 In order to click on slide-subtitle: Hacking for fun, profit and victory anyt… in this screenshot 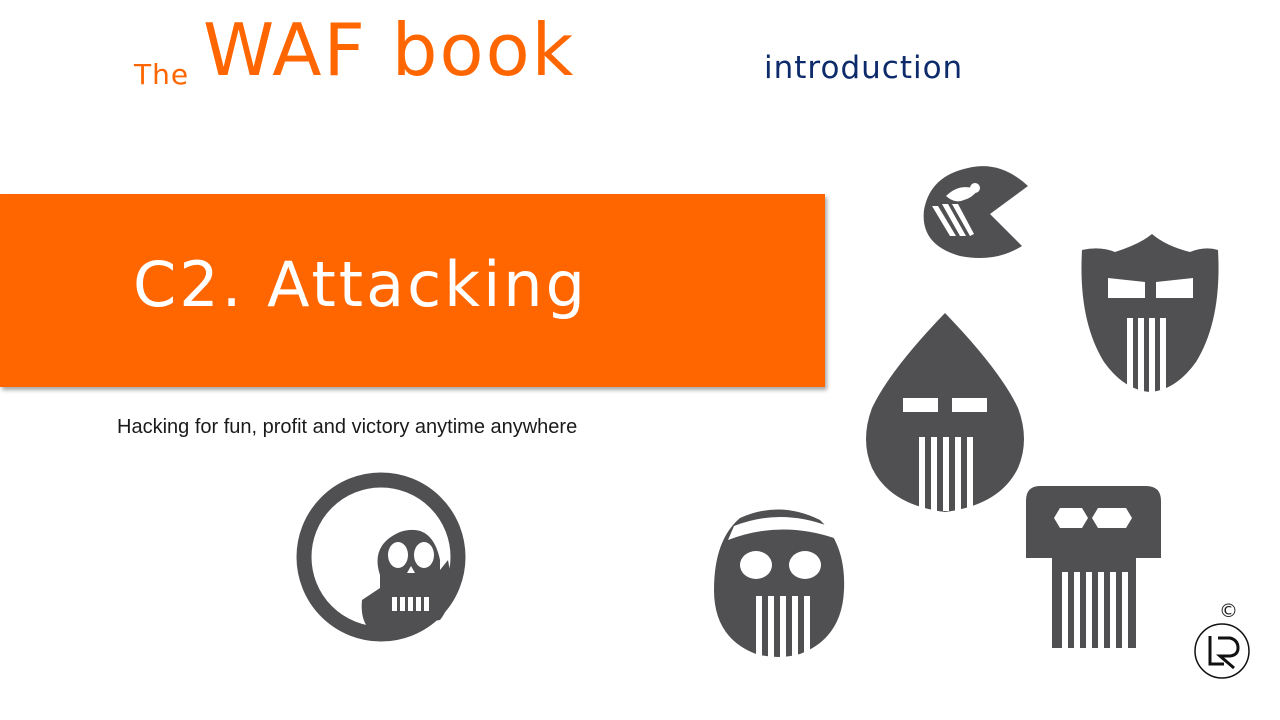, I will do `click(347, 427)`.